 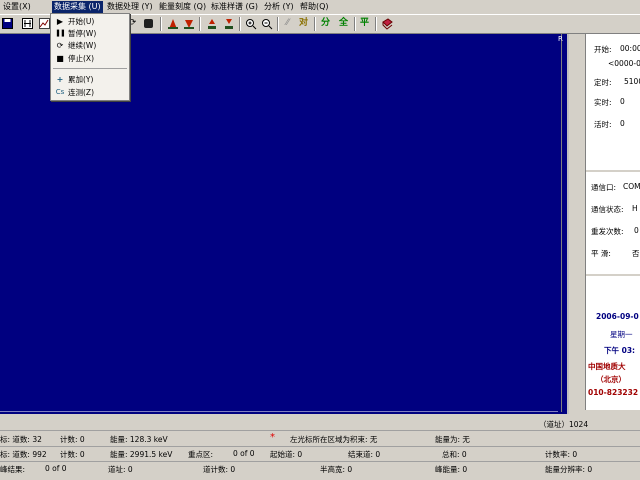 What do you see at coordinates (364, 23) in the screenshot?
I see `smooth-button: 平` at bounding box center [364, 23].